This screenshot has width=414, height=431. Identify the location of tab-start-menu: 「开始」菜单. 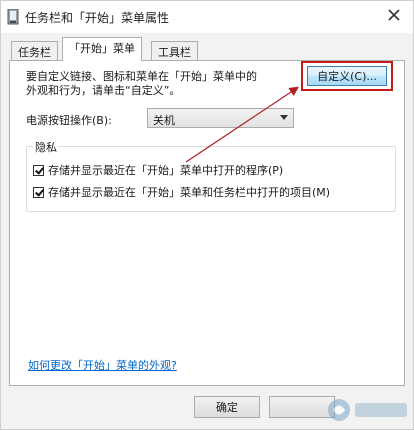
(102, 49).